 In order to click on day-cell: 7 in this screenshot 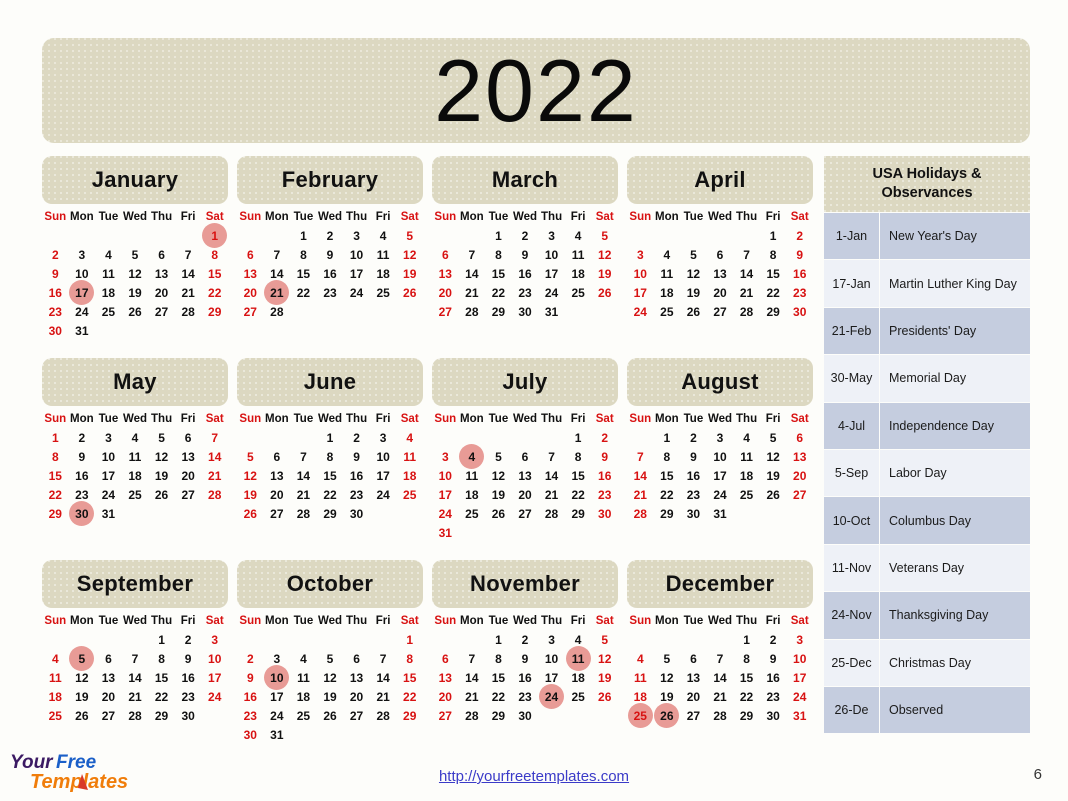, I will do `click(214, 437)`.